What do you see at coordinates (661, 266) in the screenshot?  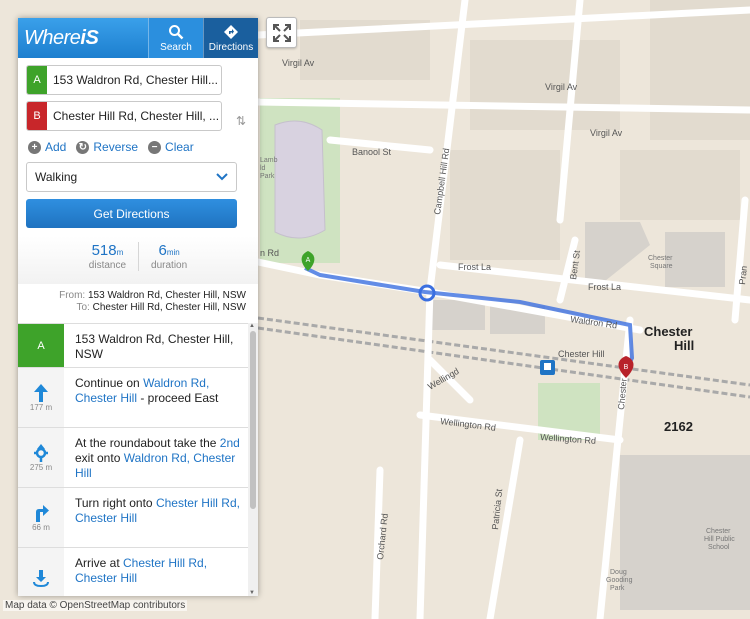 I see `poi-label: Square` at bounding box center [661, 266].